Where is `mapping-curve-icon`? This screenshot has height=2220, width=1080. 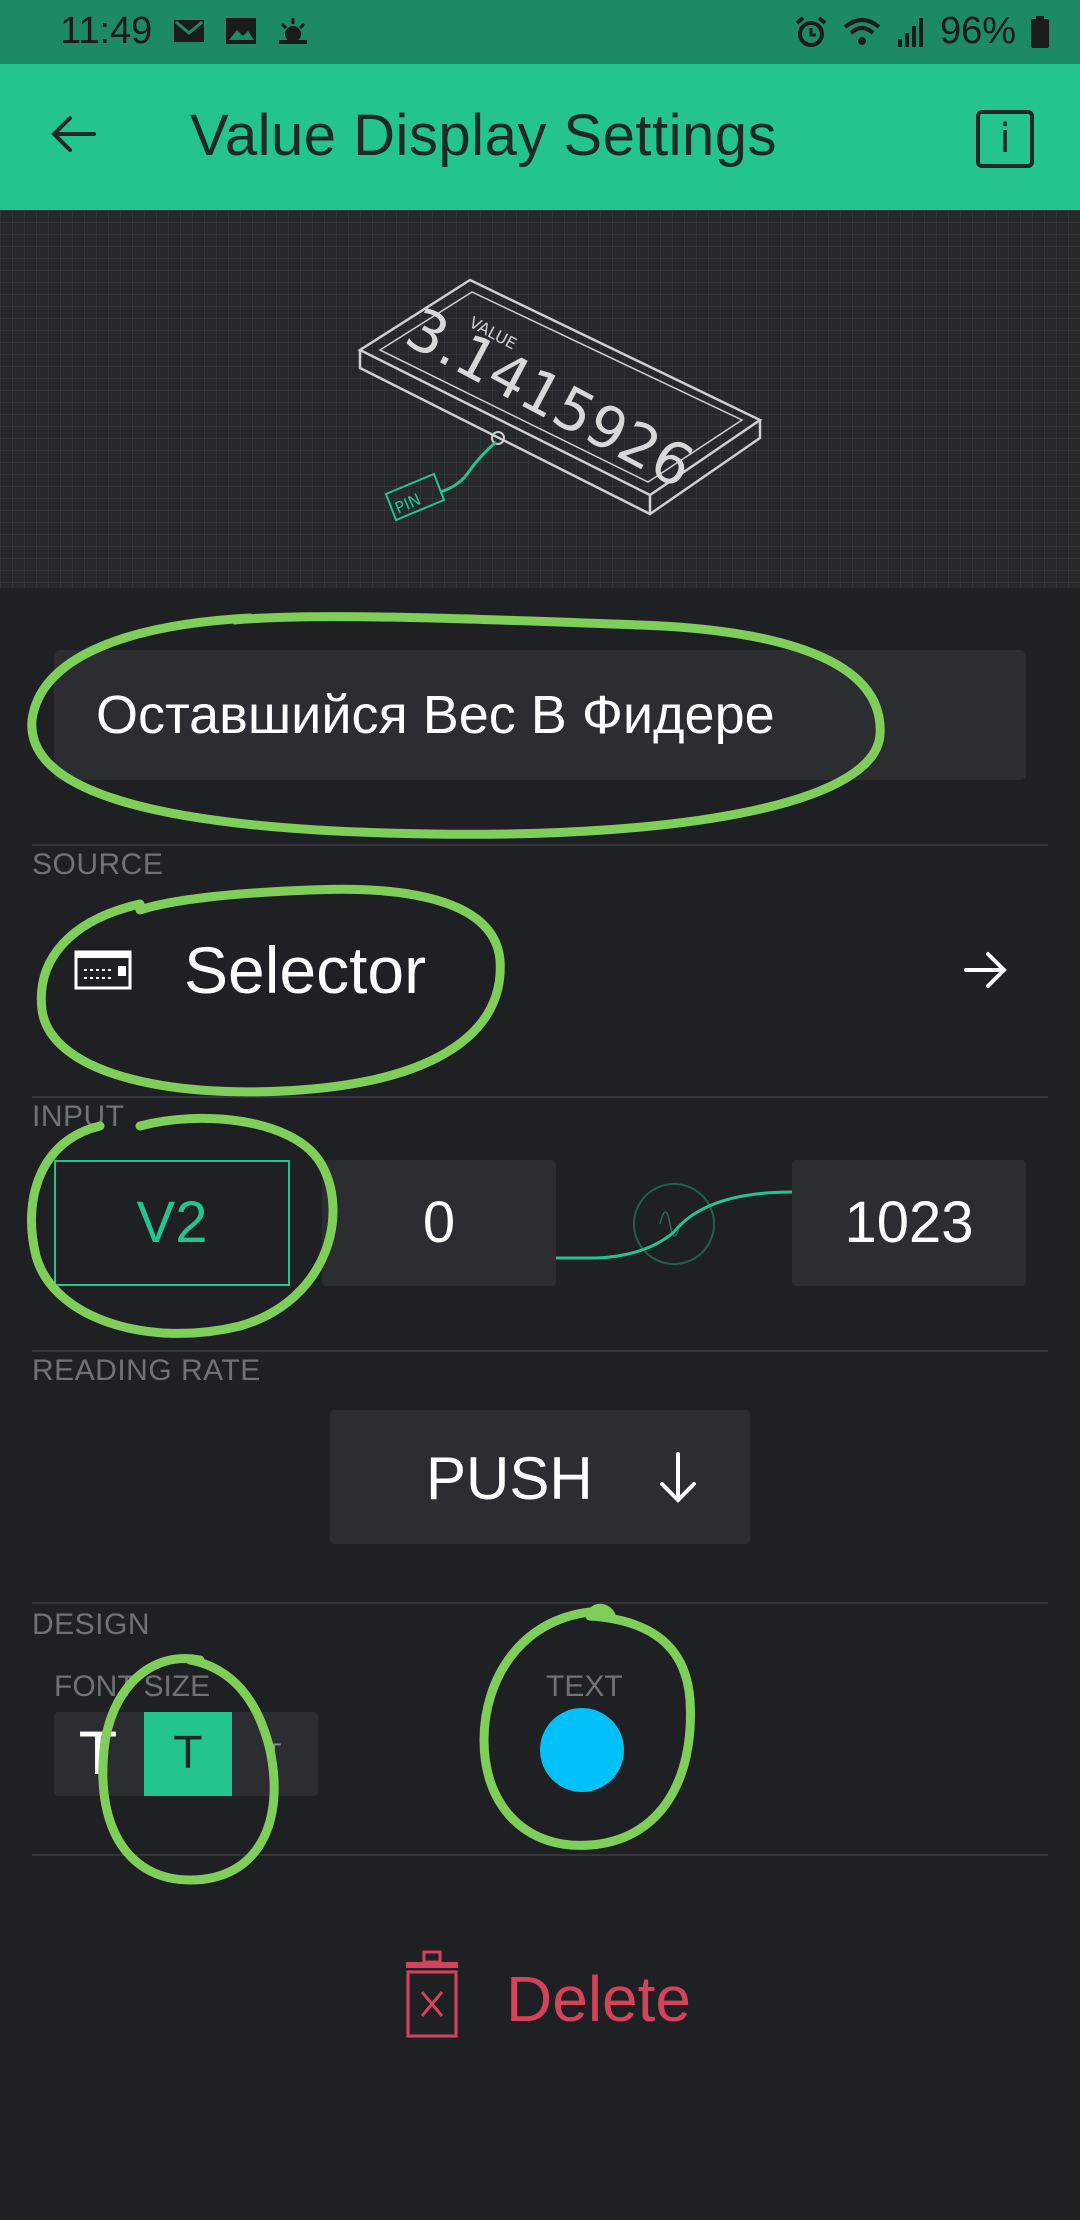
mapping-curve-icon is located at coordinates (674, 1224).